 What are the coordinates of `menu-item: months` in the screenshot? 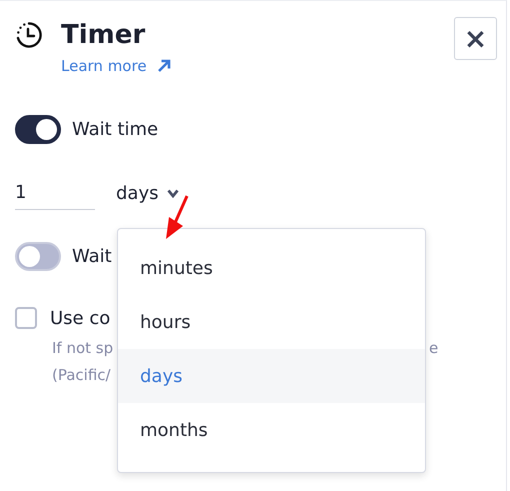 It's located at (271, 430).